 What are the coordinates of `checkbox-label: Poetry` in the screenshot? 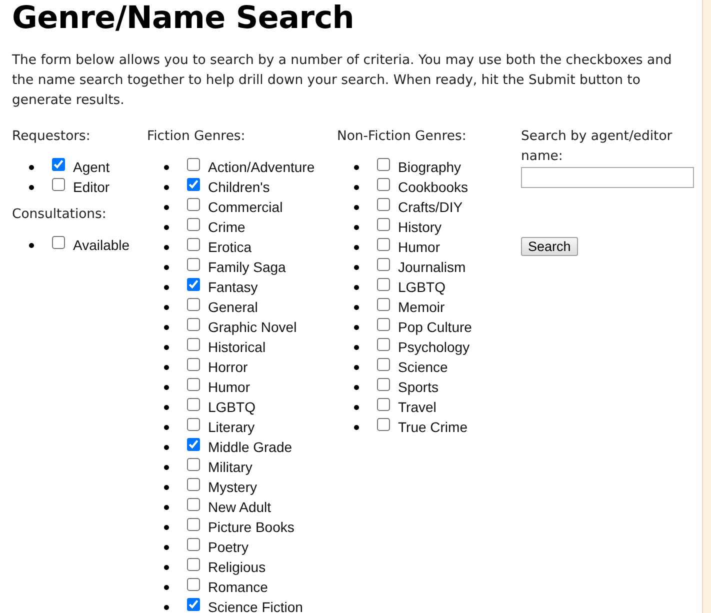 It's located at (228, 547).